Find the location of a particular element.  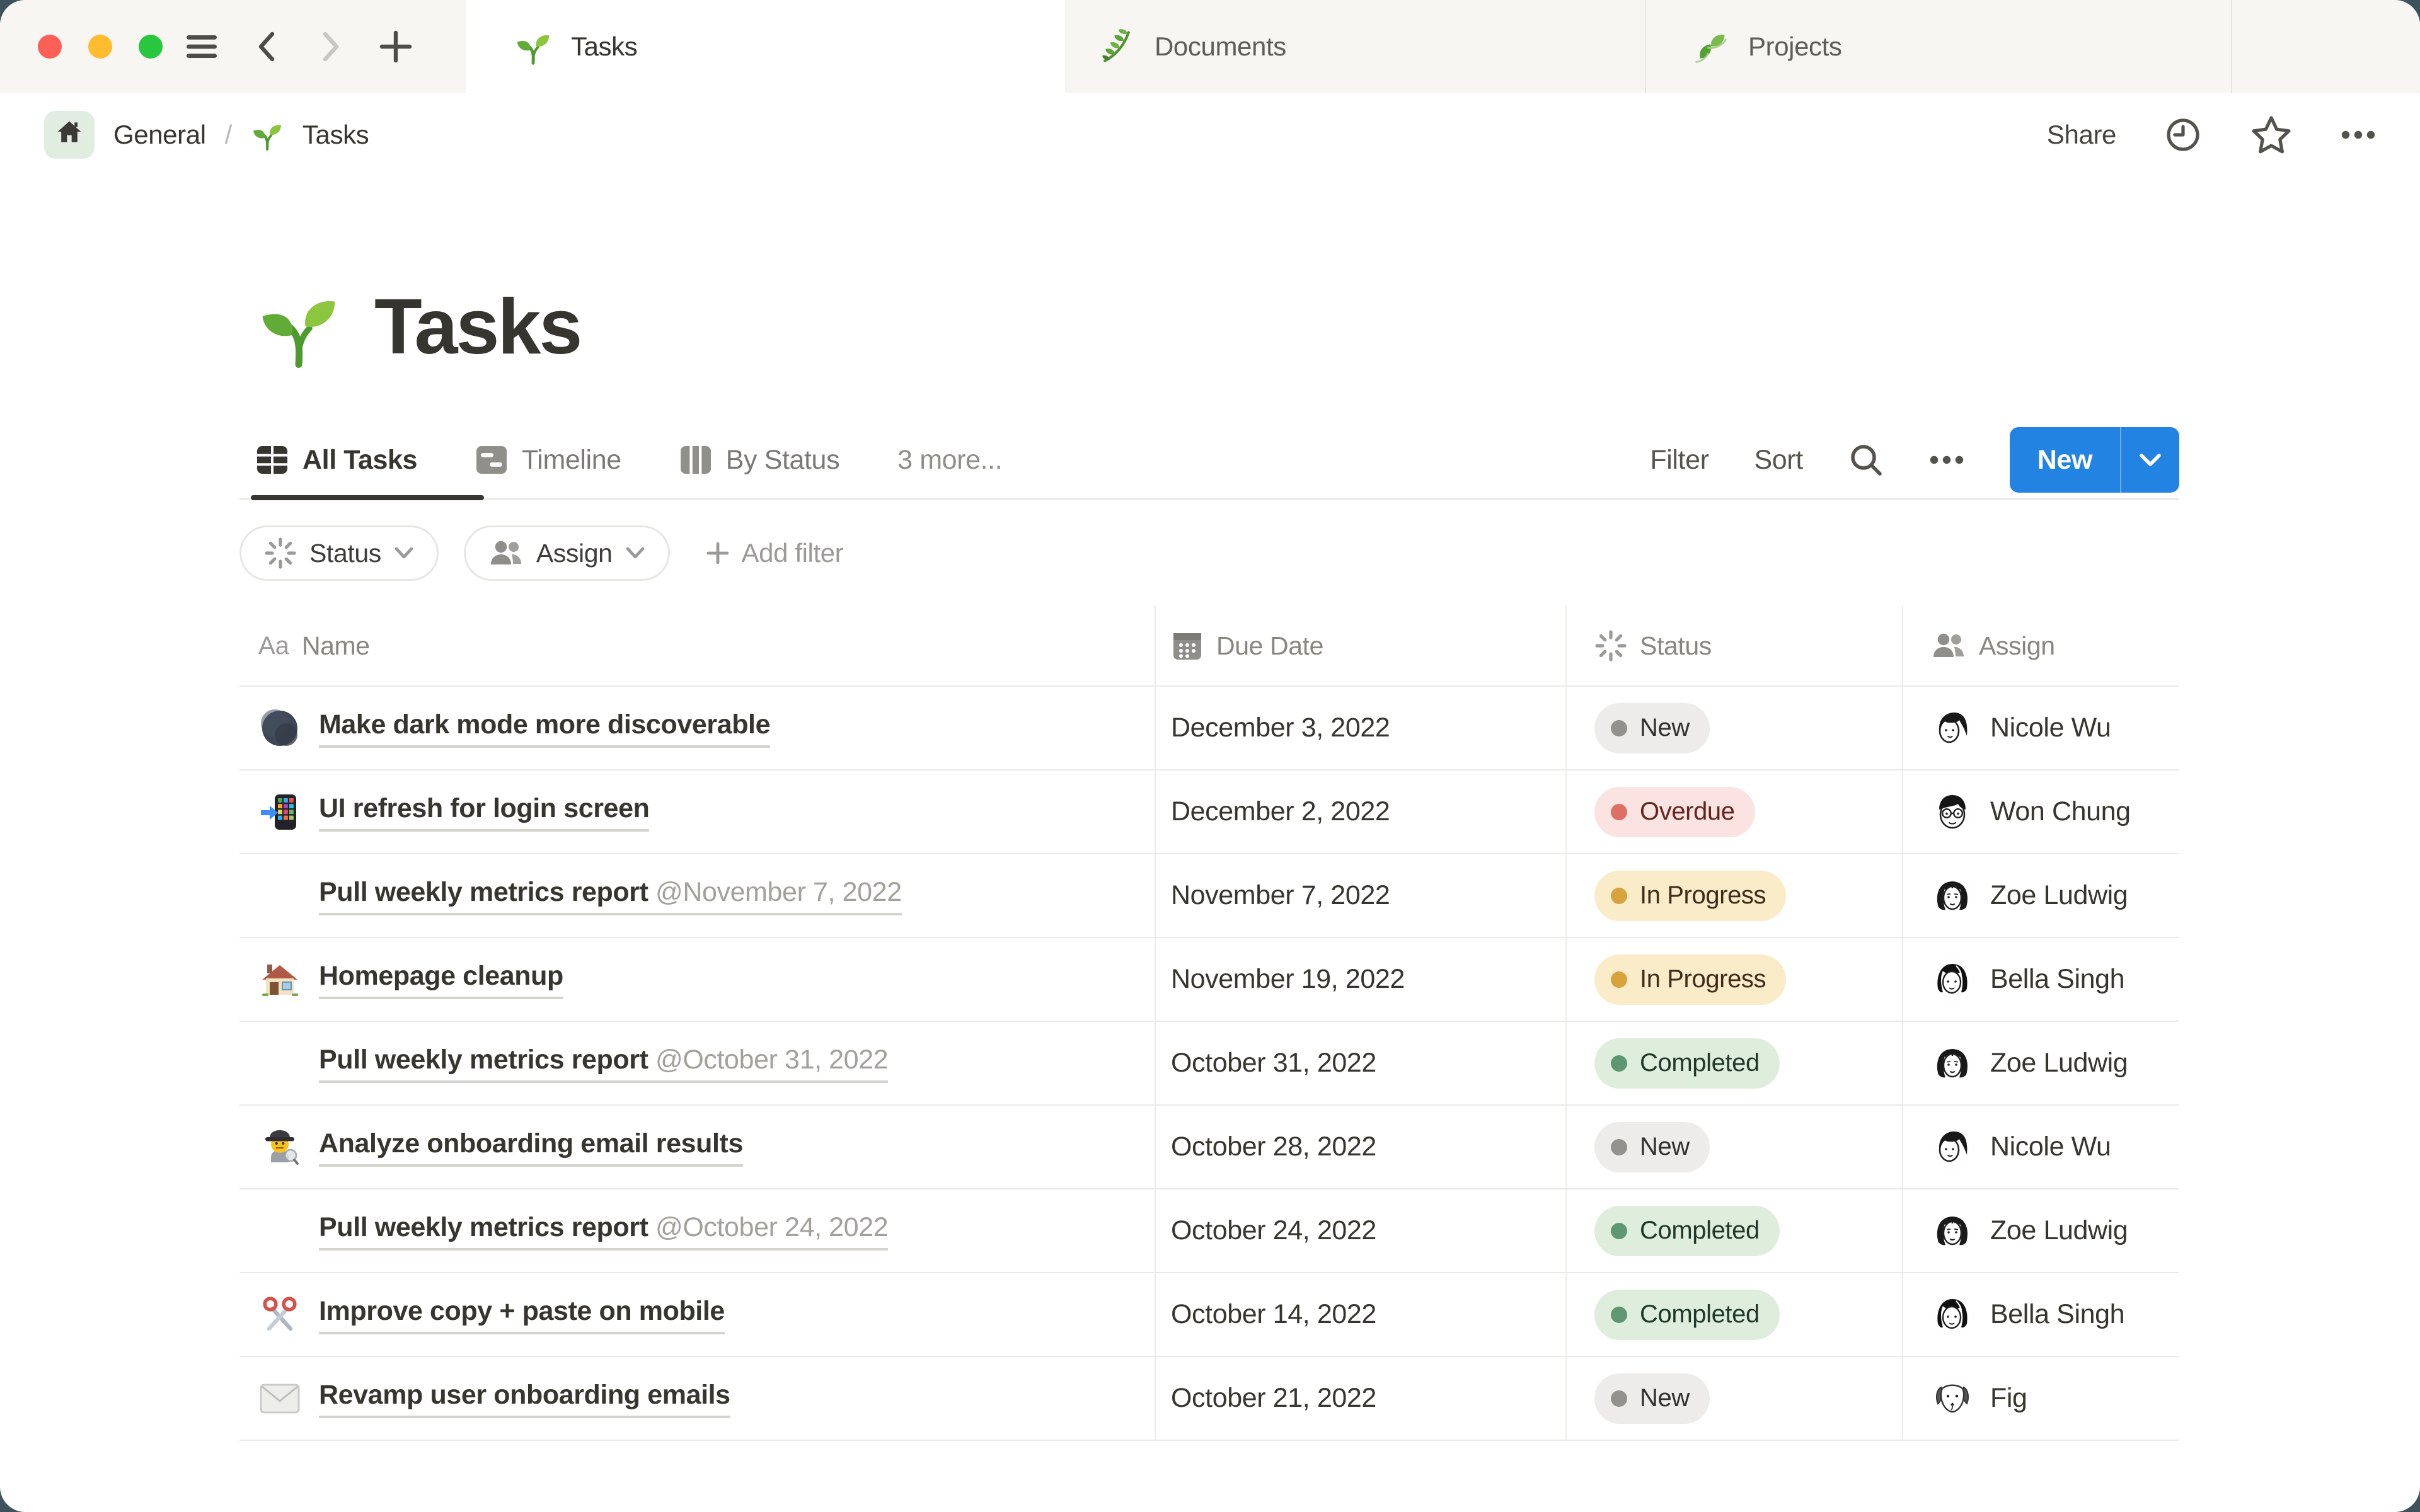

column-header-name: Aa Name is located at coordinates (698, 645).